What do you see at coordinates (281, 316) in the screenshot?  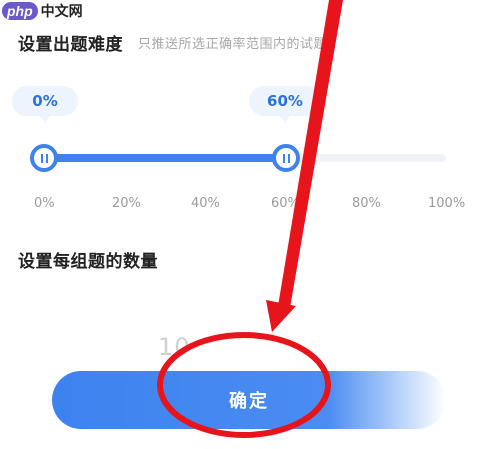 I see `annotation-arrow-head` at bounding box center [281, 316].